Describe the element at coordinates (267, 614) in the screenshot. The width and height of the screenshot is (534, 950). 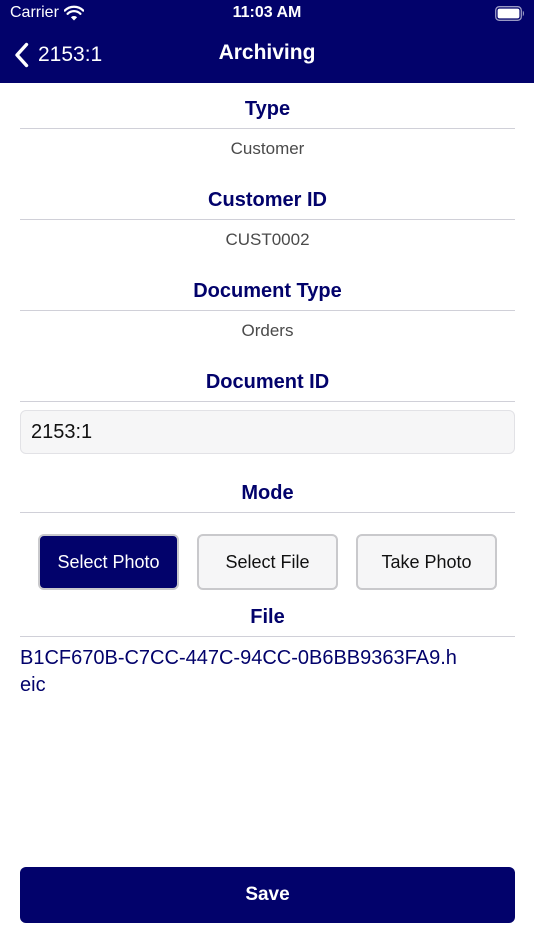
I see `file-header: File` at that location.